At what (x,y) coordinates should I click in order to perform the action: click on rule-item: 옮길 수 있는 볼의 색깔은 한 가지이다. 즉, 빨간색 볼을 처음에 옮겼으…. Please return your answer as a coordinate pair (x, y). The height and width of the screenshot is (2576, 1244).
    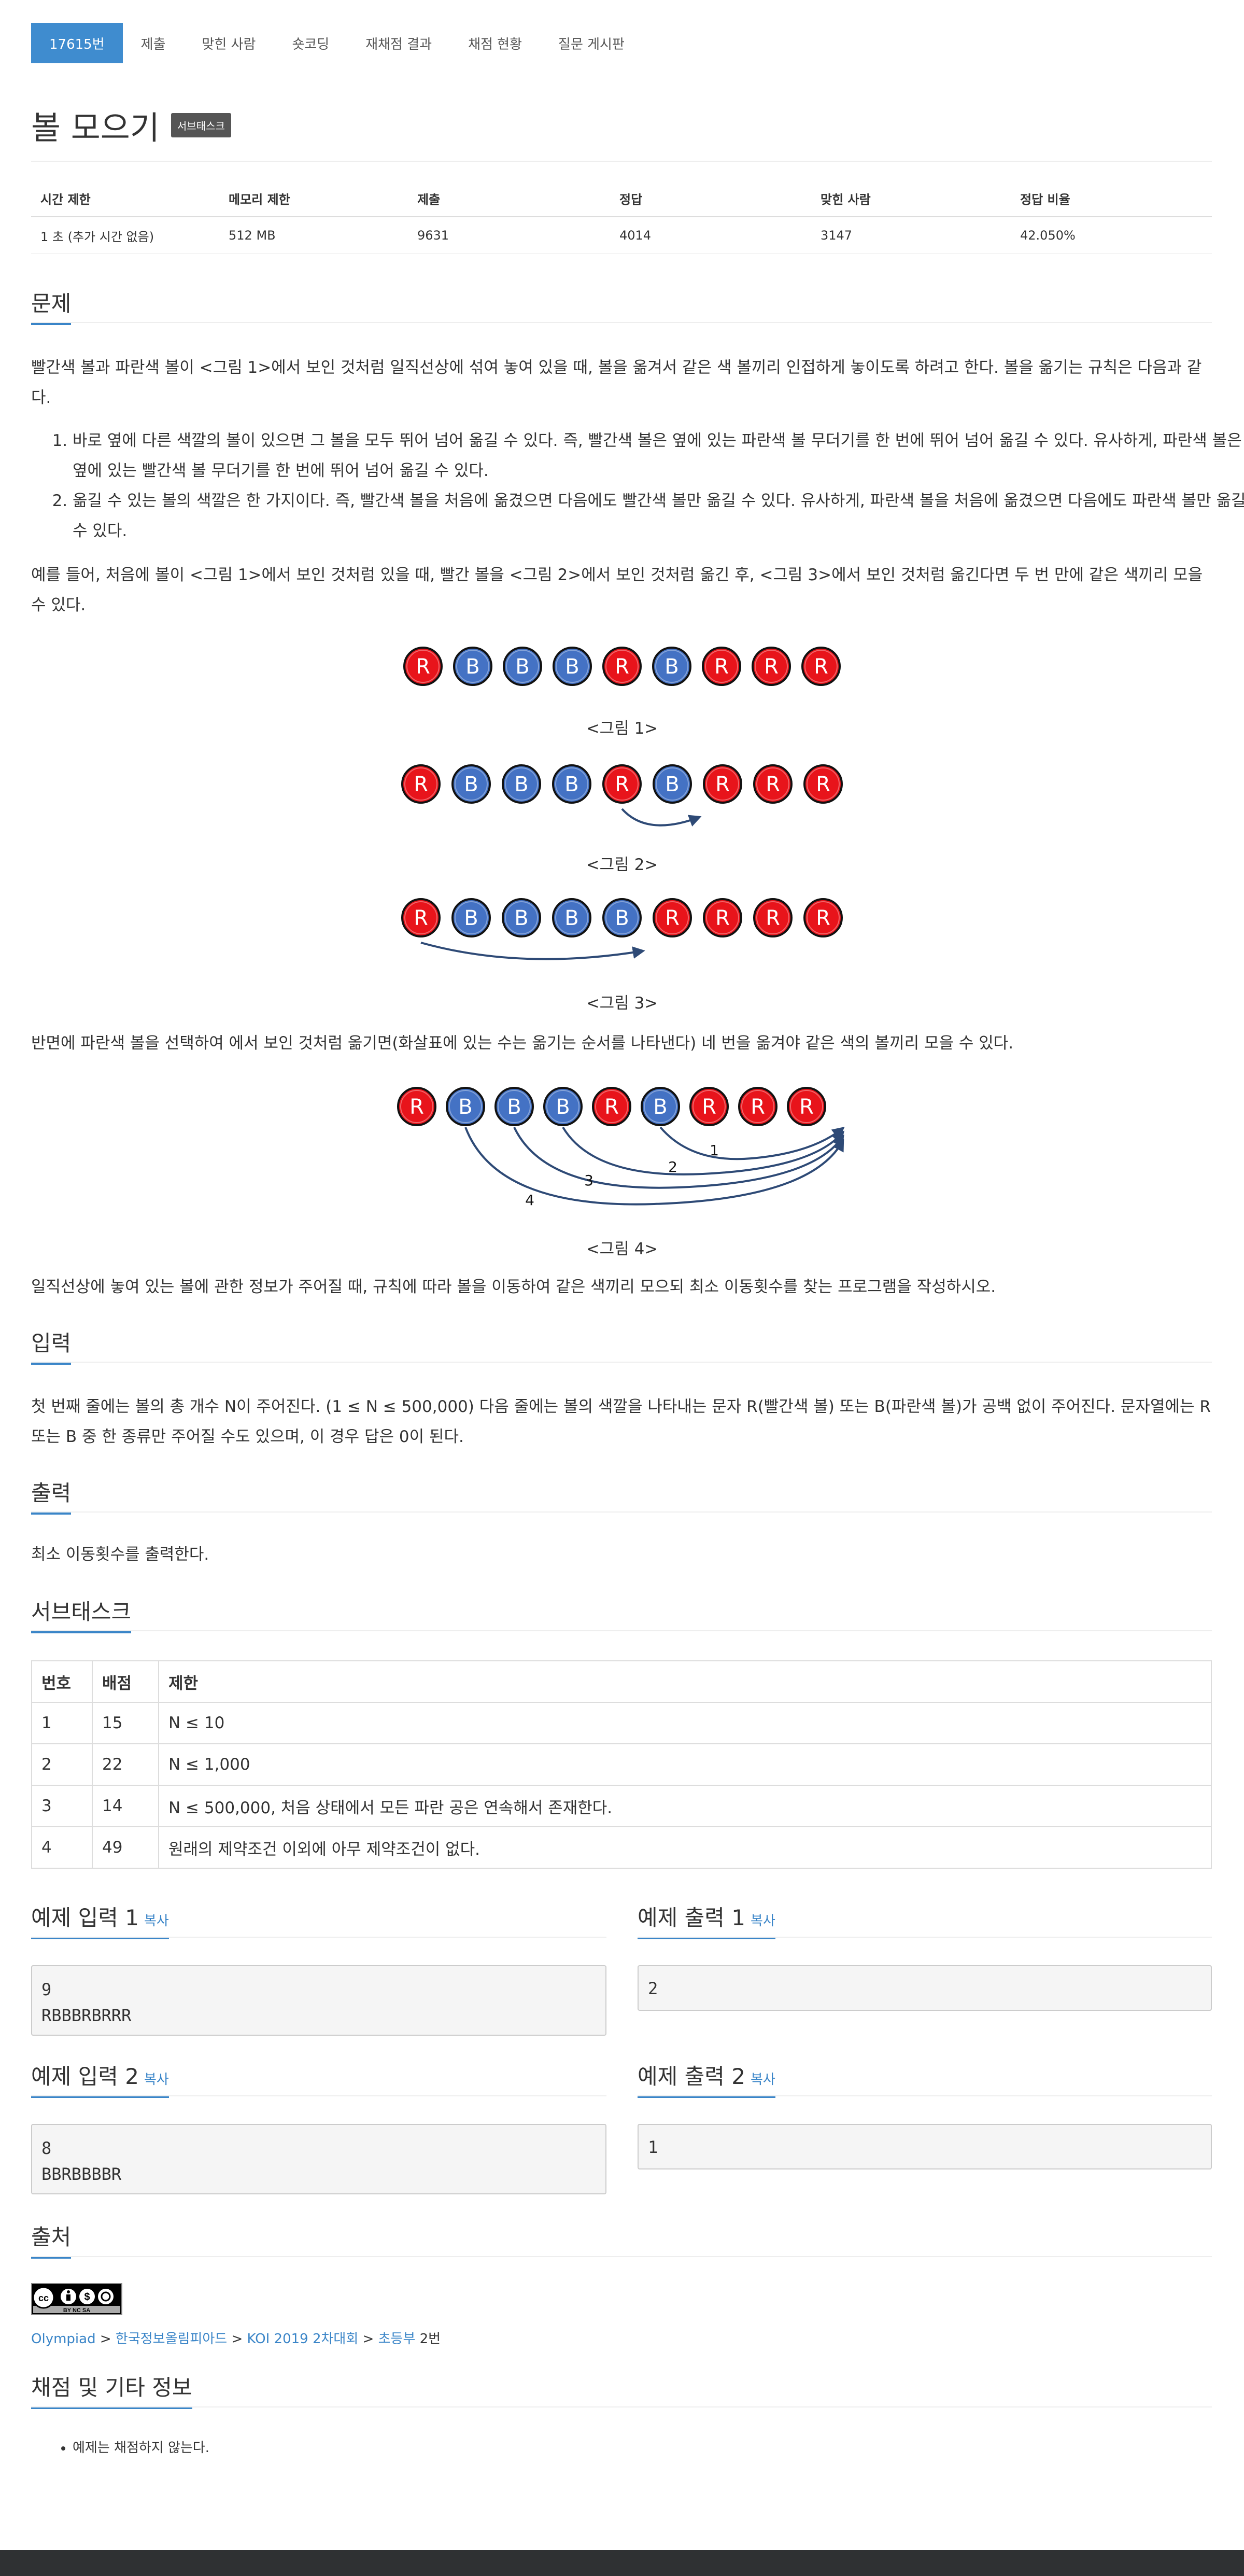
    Looking at the image, I should click on (658, 516).